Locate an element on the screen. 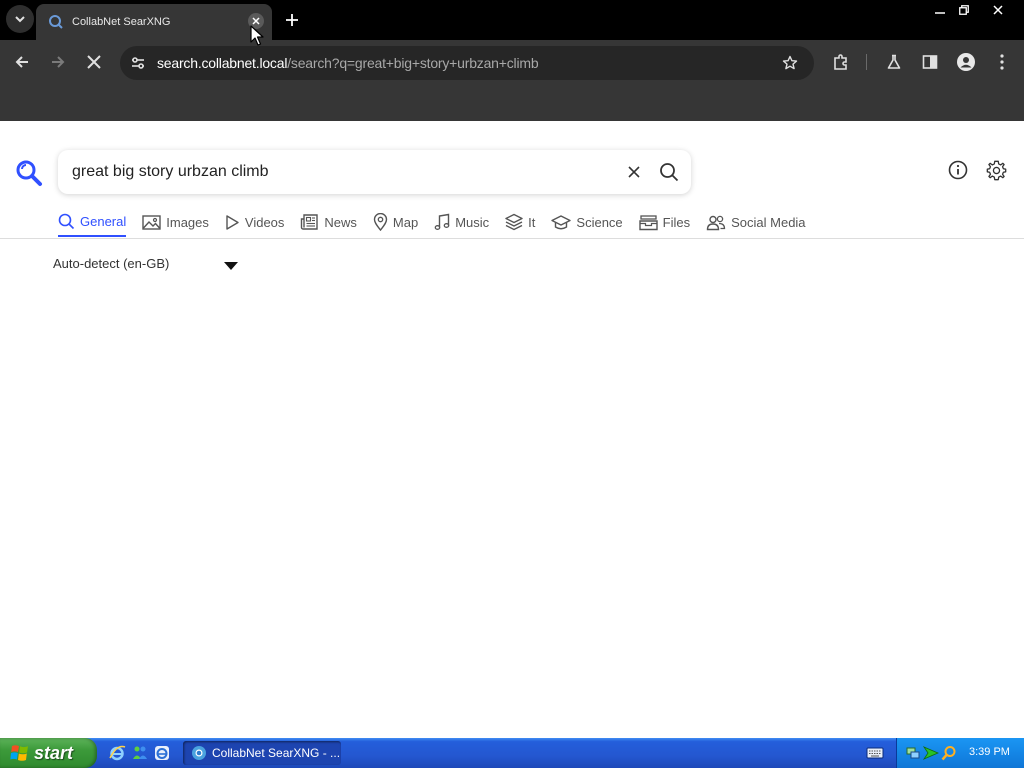 The width and height of the screenshot is (1024, 768). graduation-cap-icon is located at coordinates (561, 221).